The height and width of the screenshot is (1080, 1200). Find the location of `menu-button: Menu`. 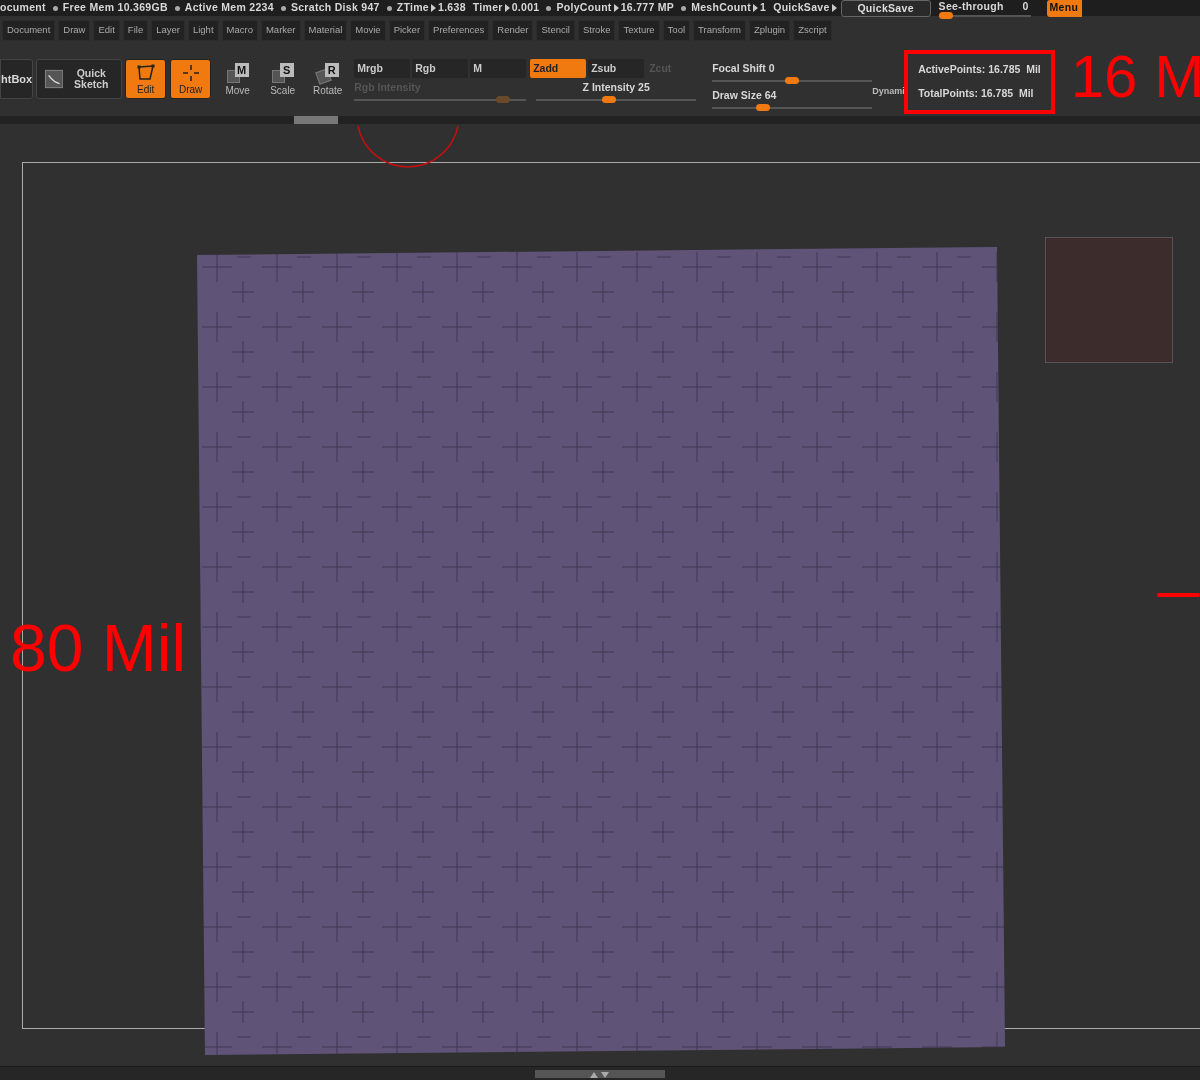

menu-button: Menu is located at coordinates (1064, 8).